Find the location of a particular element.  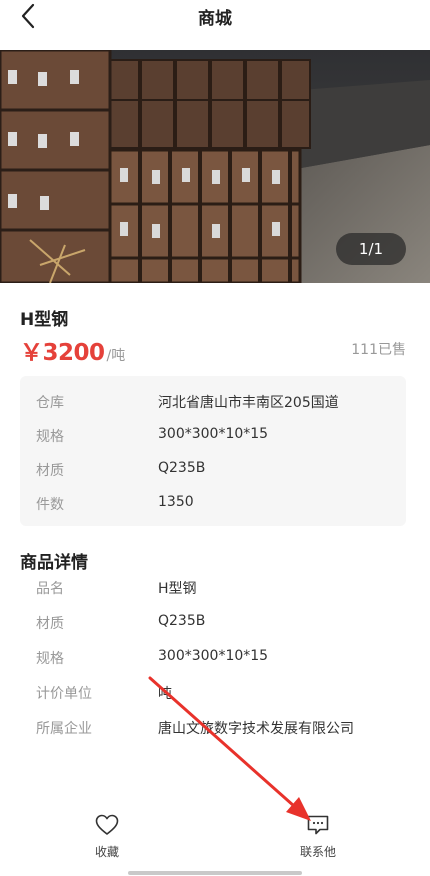

header: 商城 is located at coordinates (215, 17).